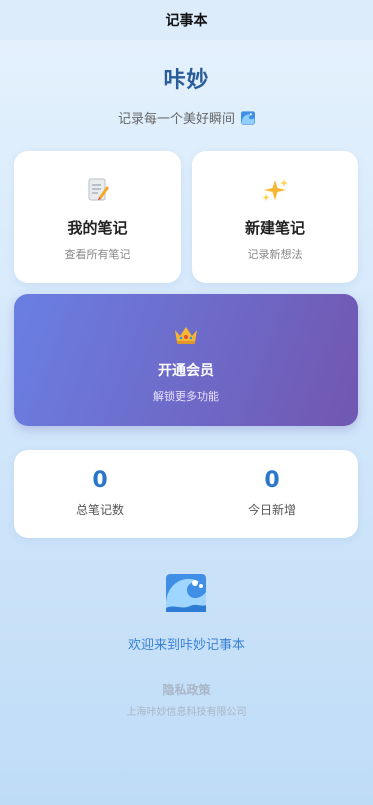 The height and width of the screenshot is (805, 373). What do you see at coordinates (186, 94) in the screenshot?
I see `hero-section: 咔妙 记录每一个美好瞬间` at bounding box center [186, 94].